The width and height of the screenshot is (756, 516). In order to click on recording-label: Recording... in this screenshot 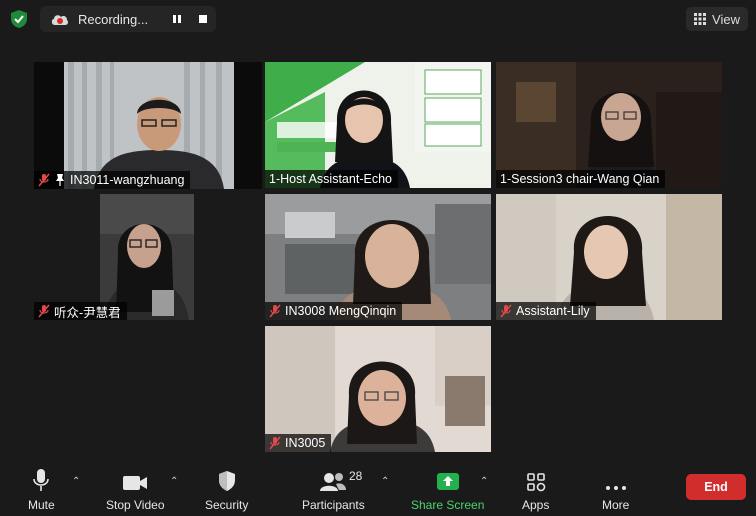, I will do `click(113, 19)`.